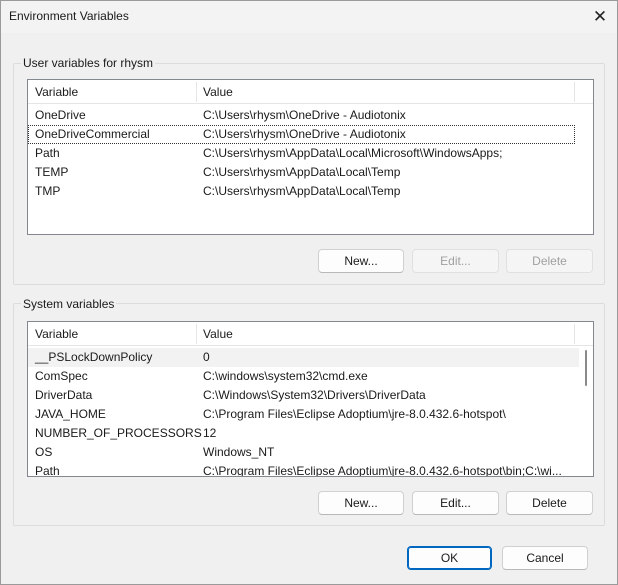 The width and height of the screenshot is (618, 585). I want to click on variable-name: __PSLockDownPolicy, so click(94, 357).